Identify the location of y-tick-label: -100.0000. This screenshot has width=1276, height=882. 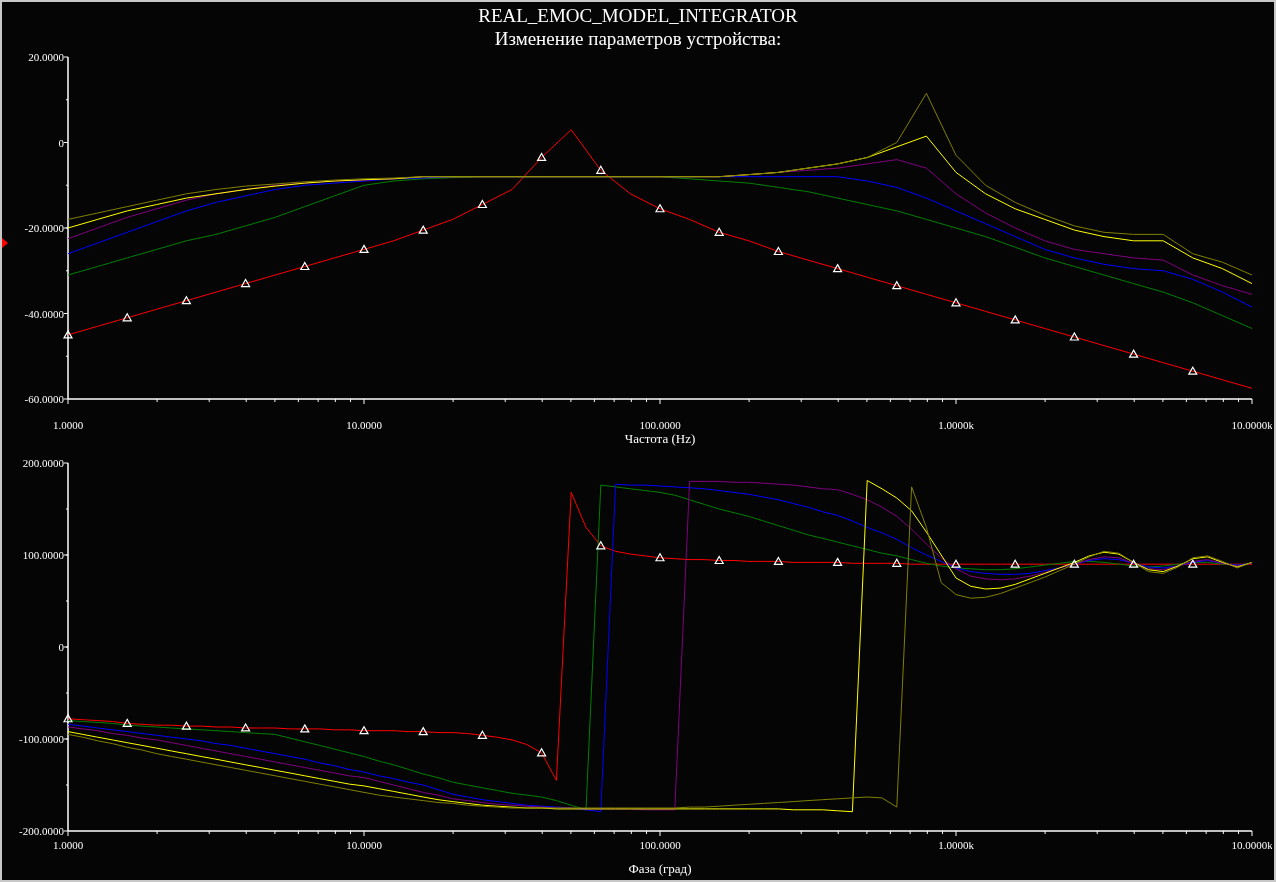
(41, 739).